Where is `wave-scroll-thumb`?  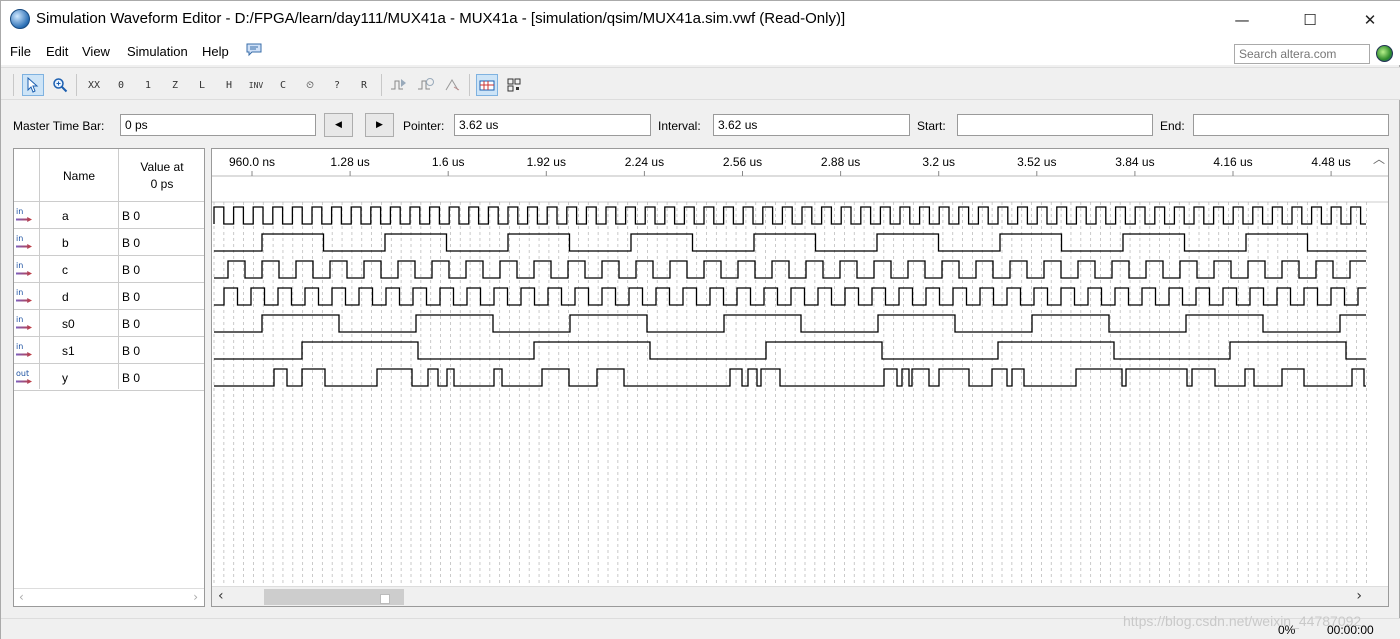
wave-scroll-thumb is located at coordinates (334, 597).